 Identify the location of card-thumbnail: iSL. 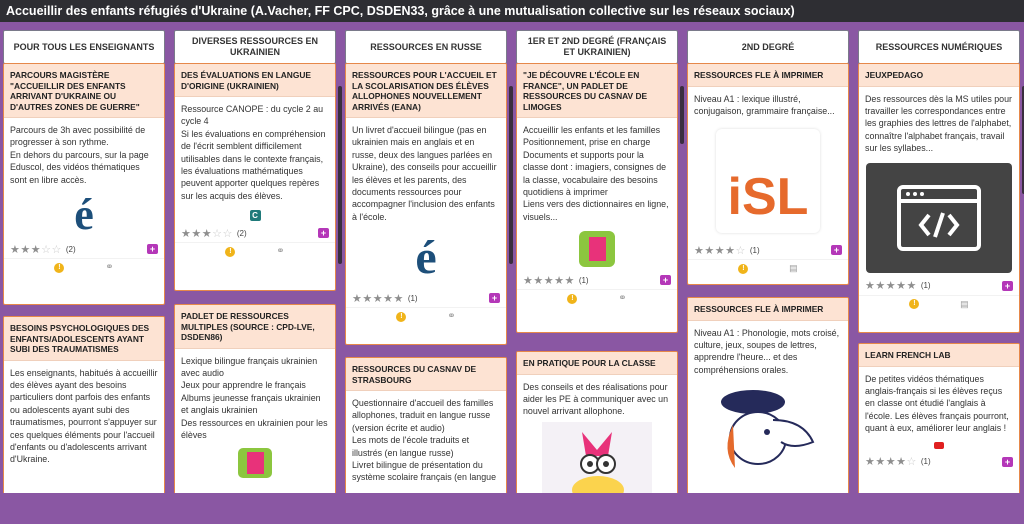
(768, 181).